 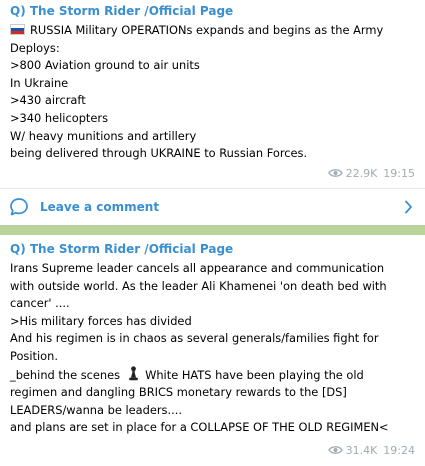 What do you see at coordinates (399, 450) in the screenshot?
I see `message-time: 19:24` at bounding box center [399, 450].